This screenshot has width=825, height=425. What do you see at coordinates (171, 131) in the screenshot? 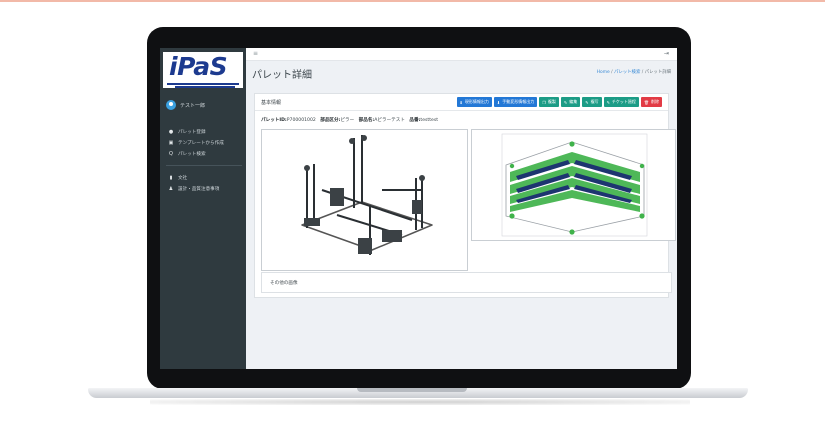
I see `plus-circle-icon: ●` at bounding box center [171, 131].